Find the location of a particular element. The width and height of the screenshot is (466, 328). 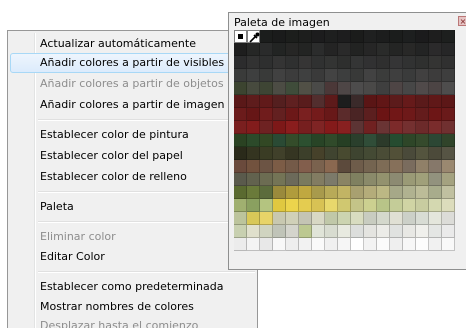

menu-item-palette: Paleta is located at coordinates (132, 207).